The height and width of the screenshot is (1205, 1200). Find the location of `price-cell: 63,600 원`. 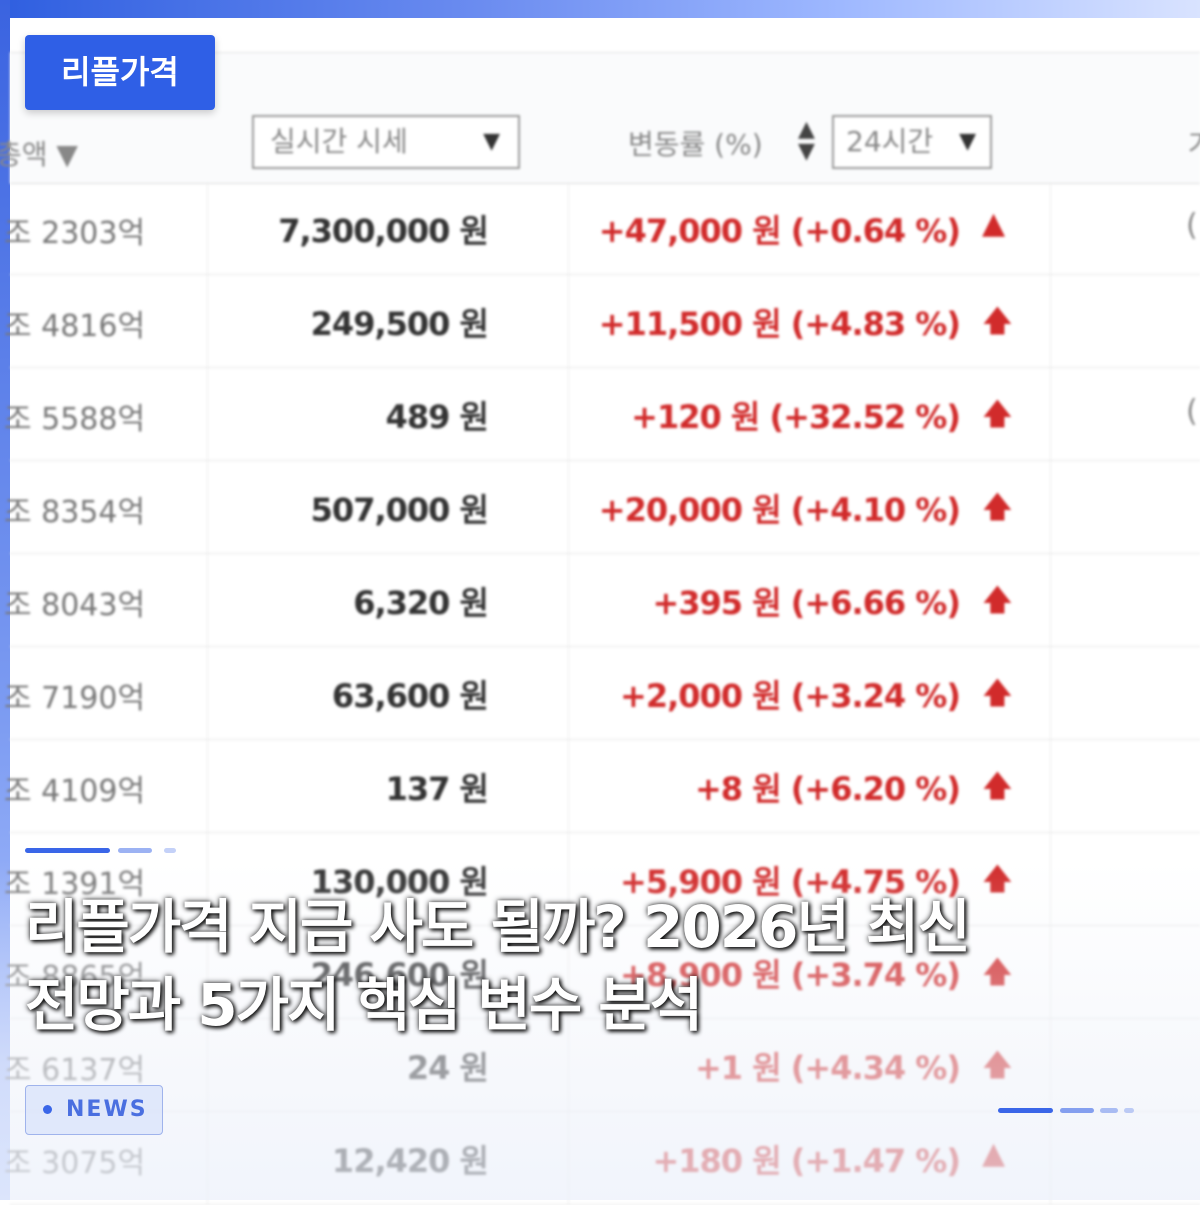

price-cell: 63,600 원 is located at coordinates (410, 696).